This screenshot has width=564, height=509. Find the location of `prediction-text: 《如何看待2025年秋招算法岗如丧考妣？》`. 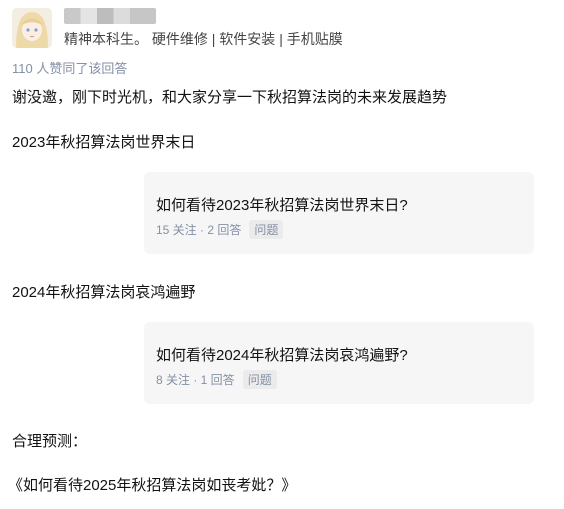

prediction-text: 《如何看待2025年秋招算法岗如丧考妣？》 is located at coordinates (152, 485).